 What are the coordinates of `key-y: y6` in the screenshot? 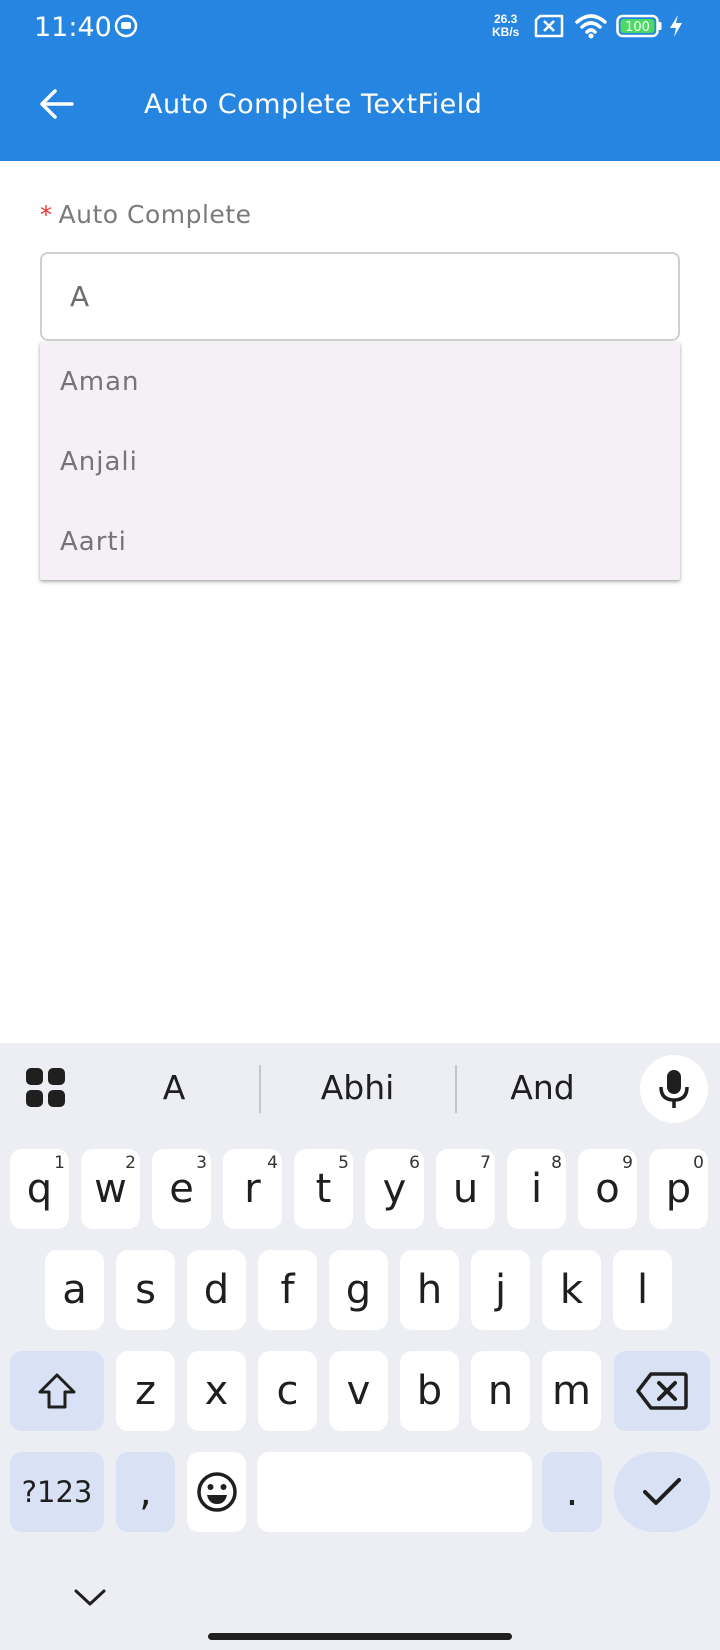 It's located at (394, 1189).